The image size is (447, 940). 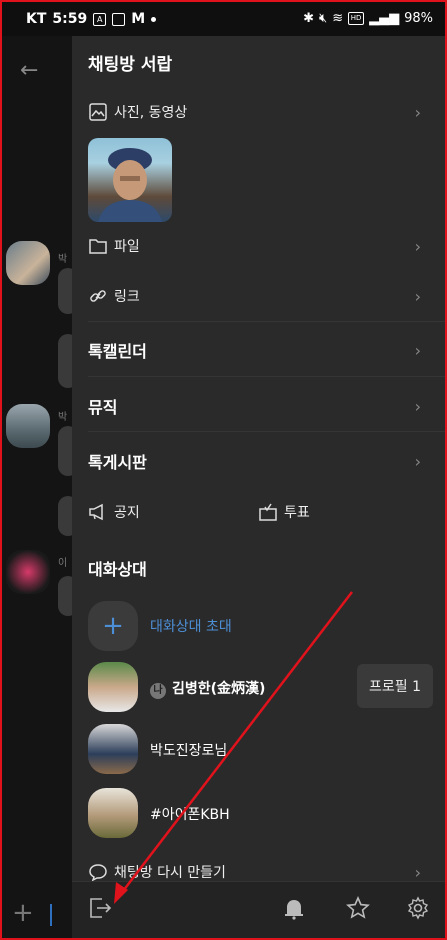 I want to click on link-icon, so click(x=98, y=296).